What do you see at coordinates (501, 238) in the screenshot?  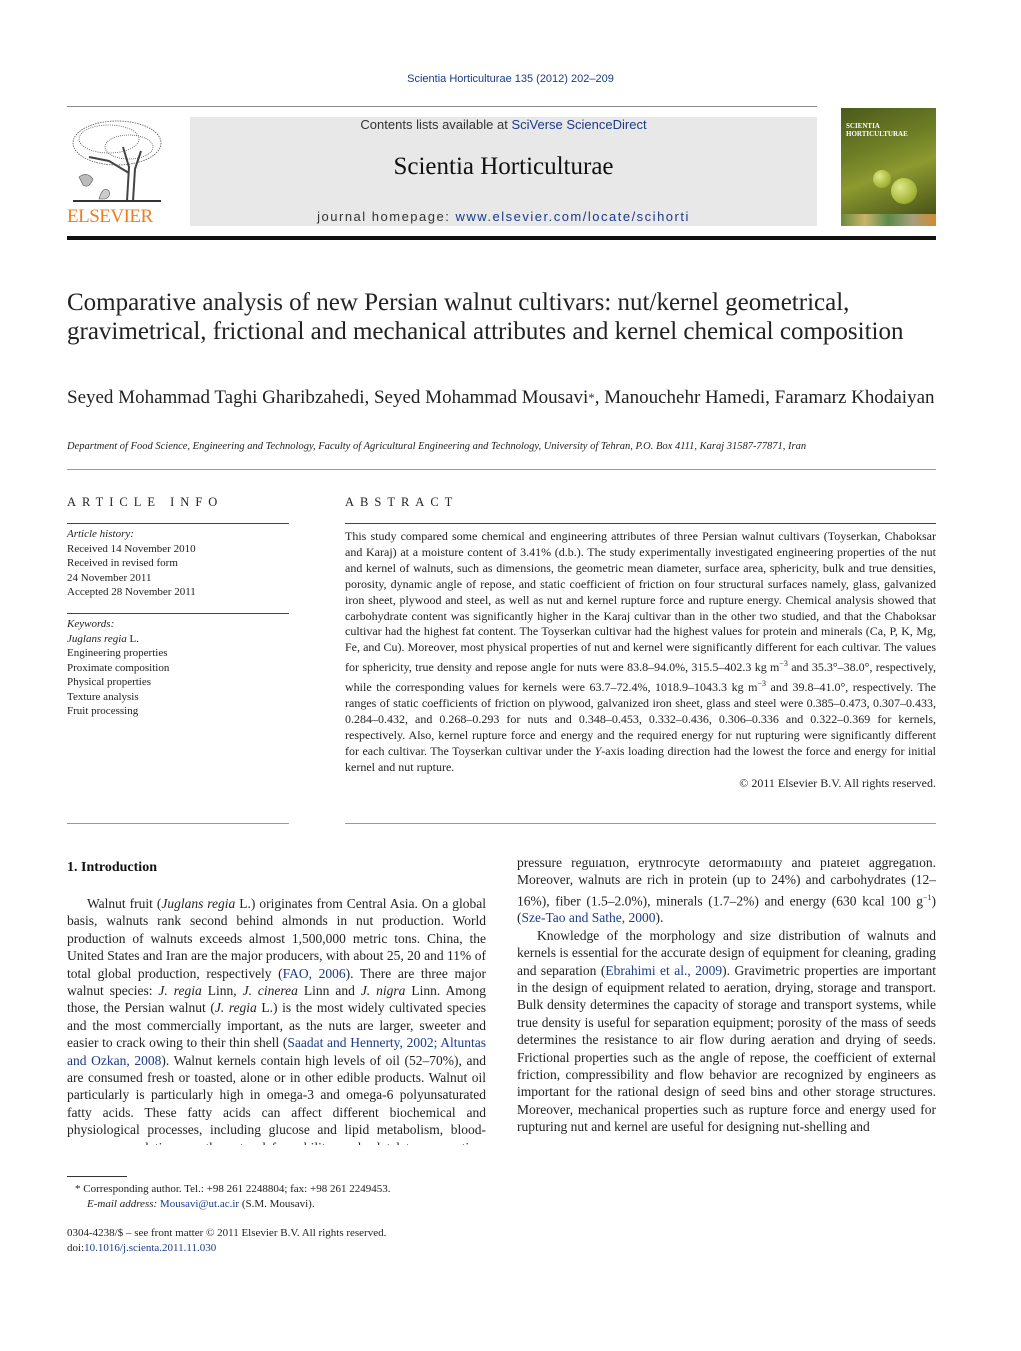 I see `header-thick-rule` at bounding box center [501, 238].